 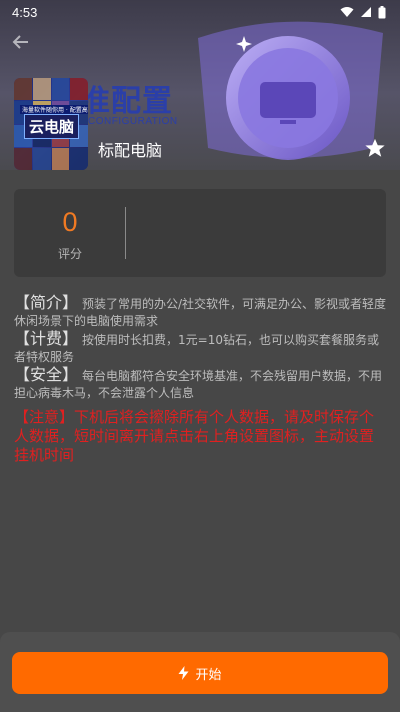 What do you see at coordinates (382, 11) in the screenshot?
I see `battery-icon` at bounding box center [382, 11].